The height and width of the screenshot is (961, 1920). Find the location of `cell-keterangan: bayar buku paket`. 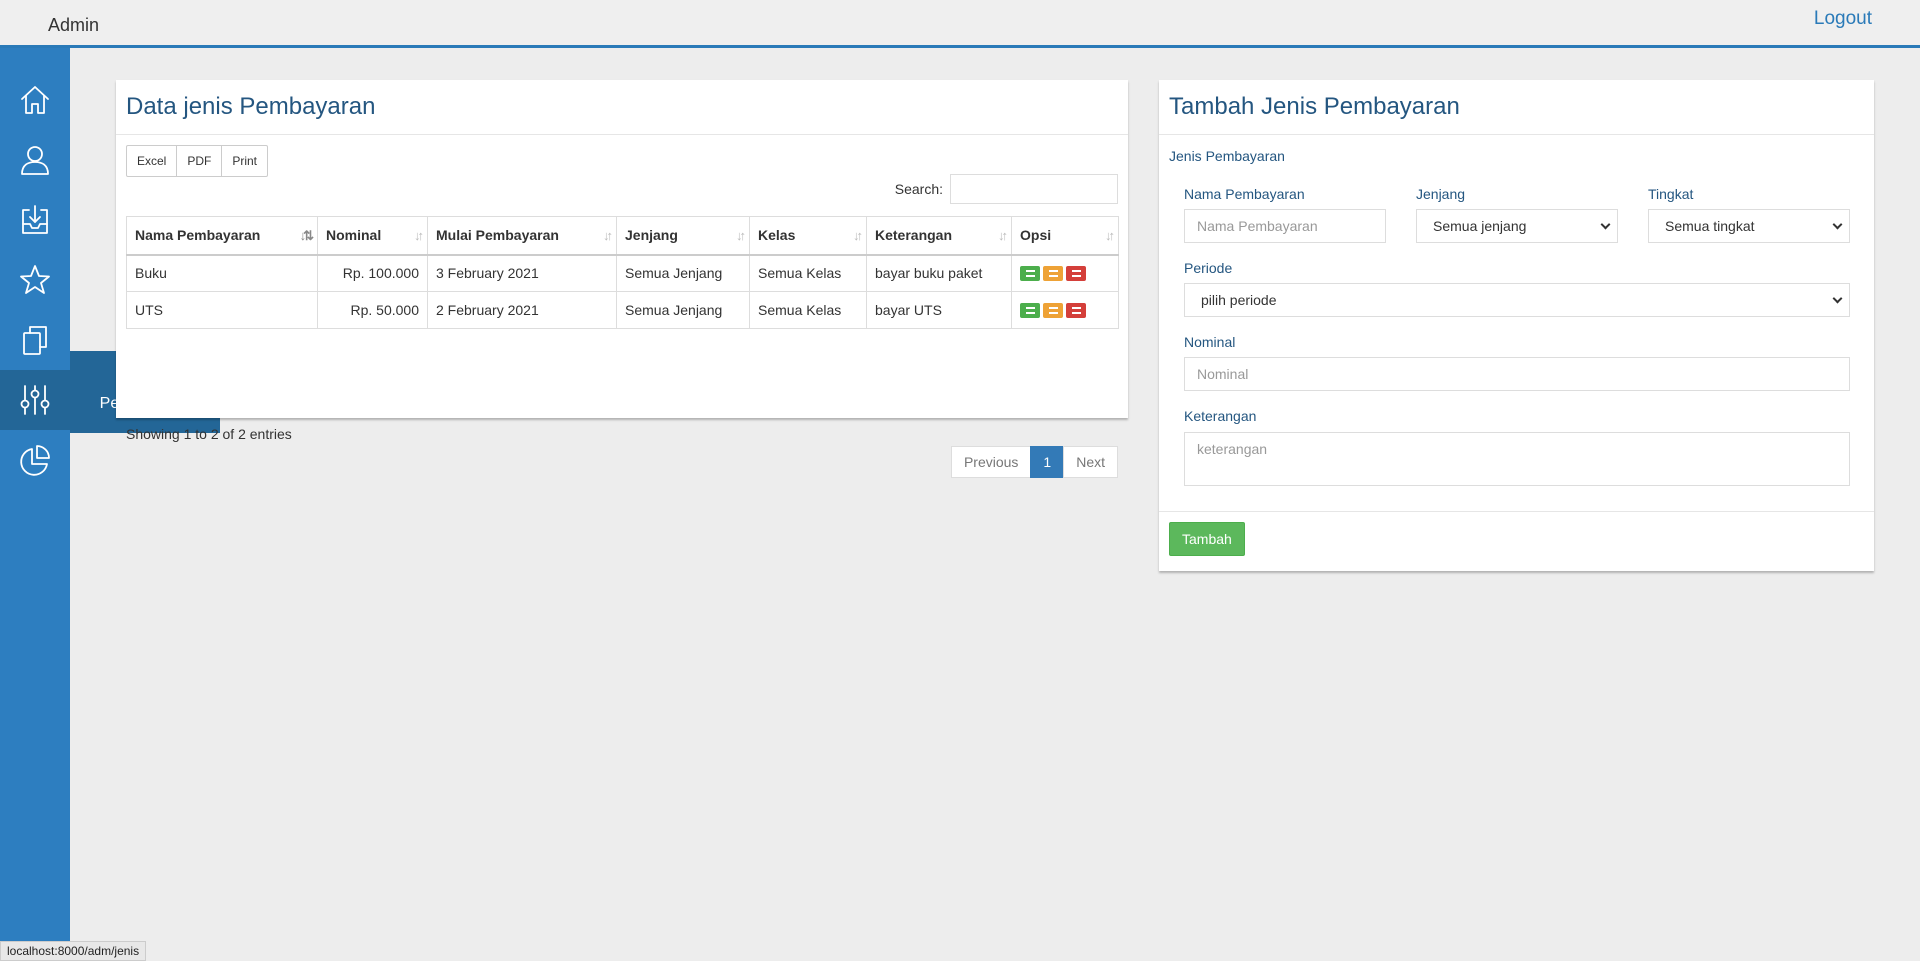

cell-keterangan: bayar buku paket is located at coordinates (939, 273).